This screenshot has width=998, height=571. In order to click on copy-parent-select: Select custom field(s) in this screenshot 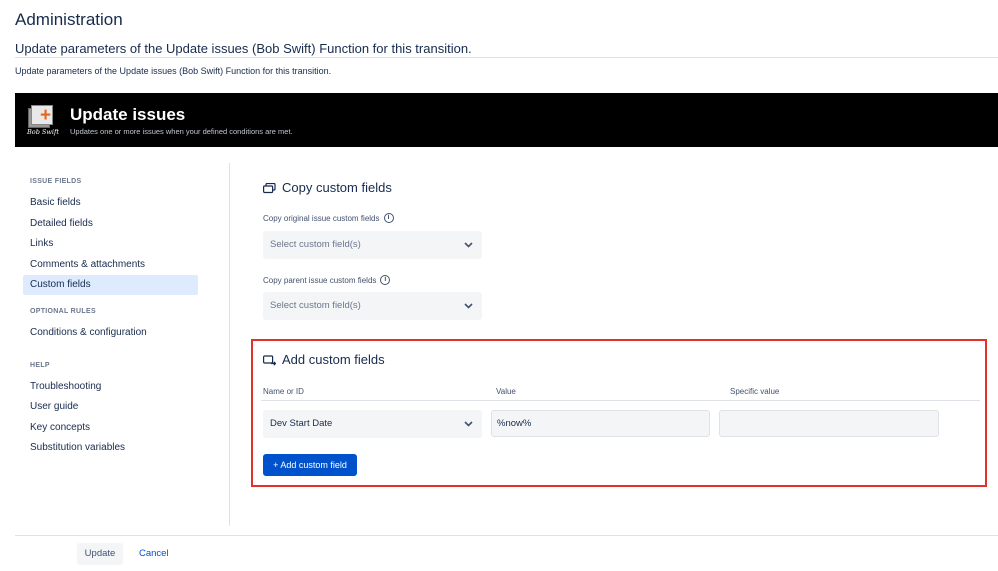, I will do `click(372, 306)`.